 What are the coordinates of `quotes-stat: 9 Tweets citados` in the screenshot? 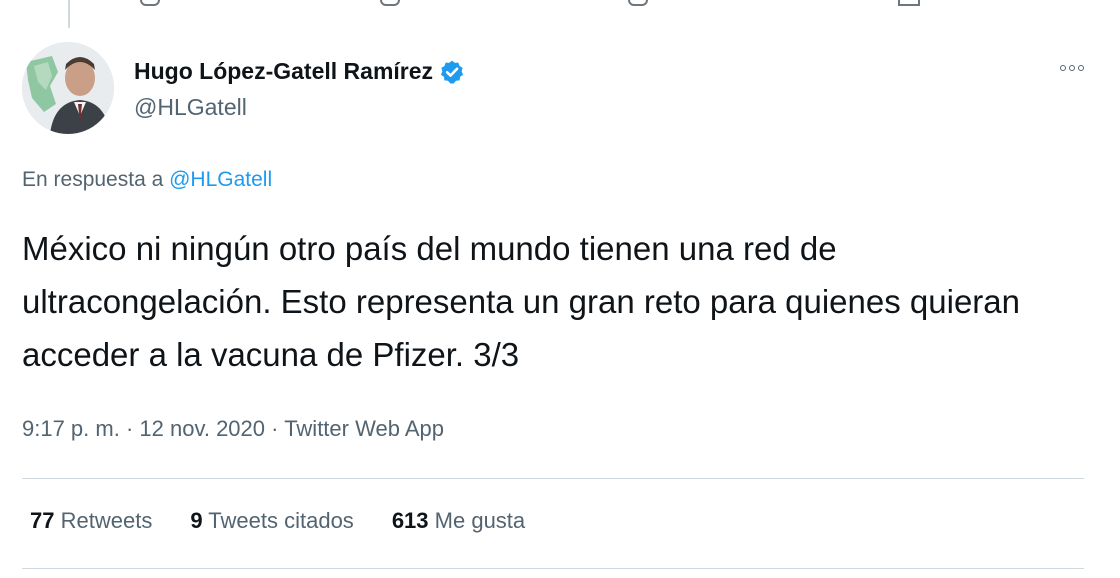 It's located at (271, 521).